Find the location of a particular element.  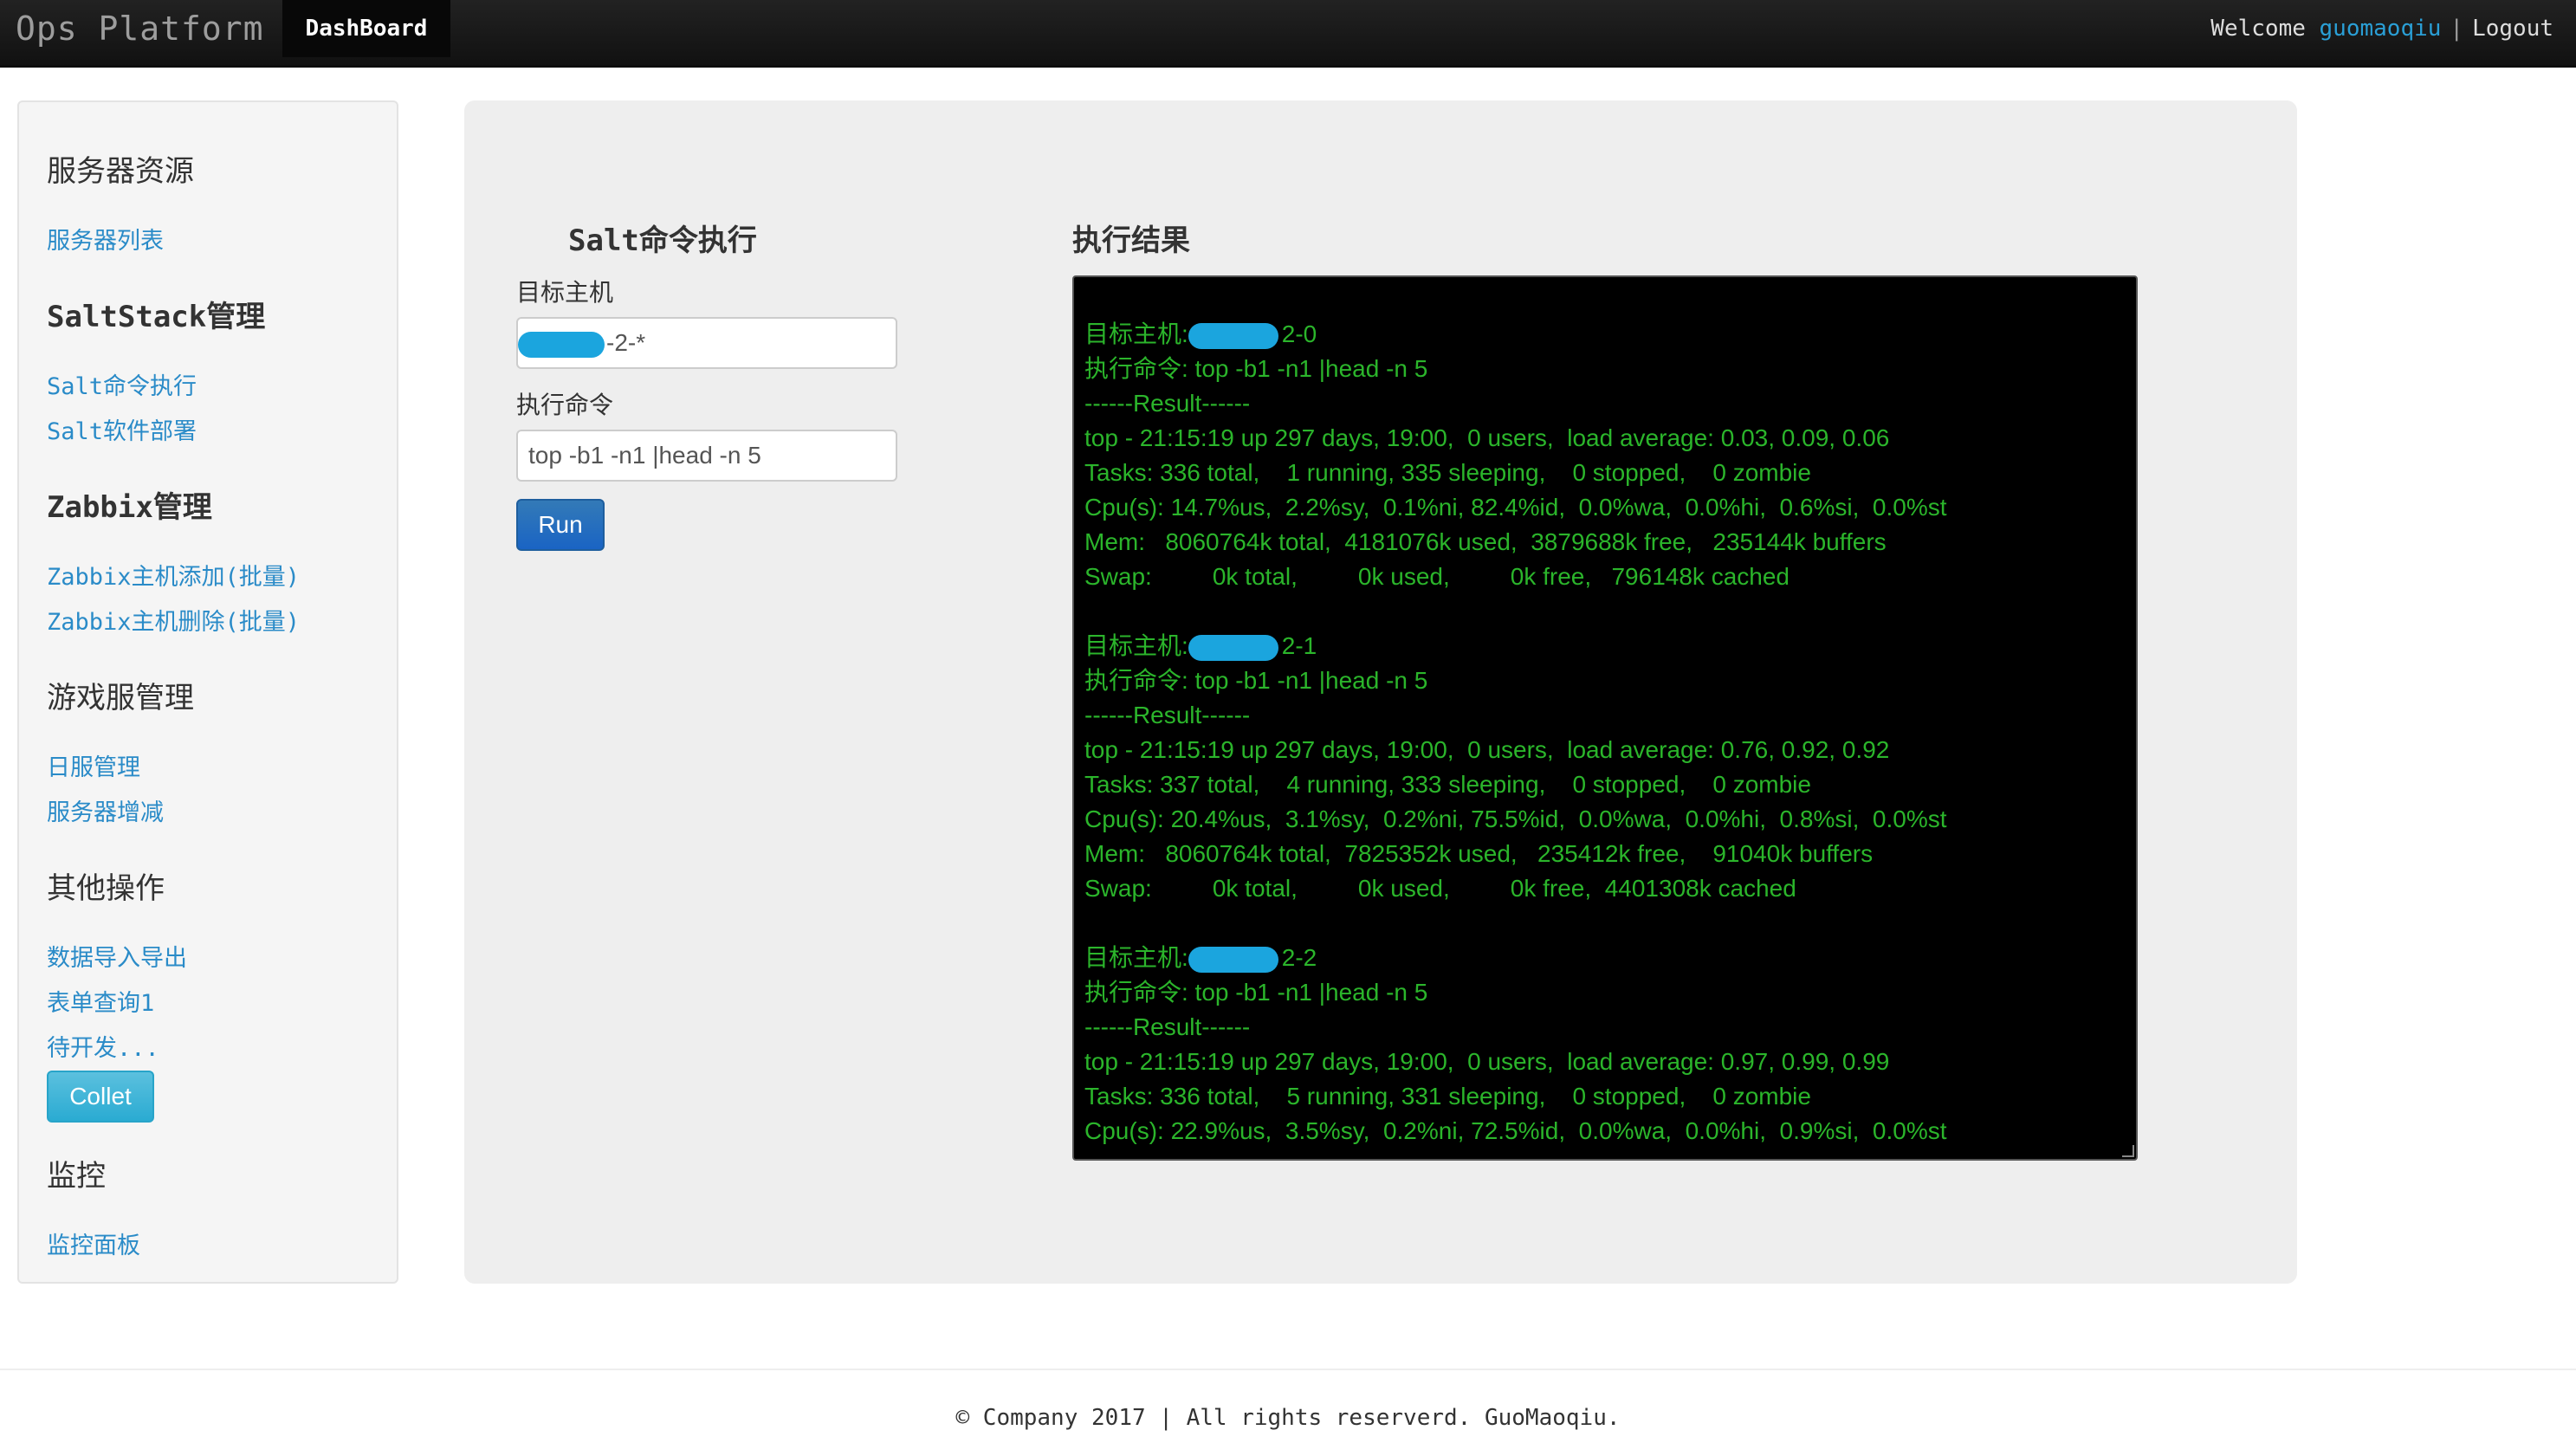

sidebar-item-data-import-export: 数据导入导出 is located at coordinates (117, 956).